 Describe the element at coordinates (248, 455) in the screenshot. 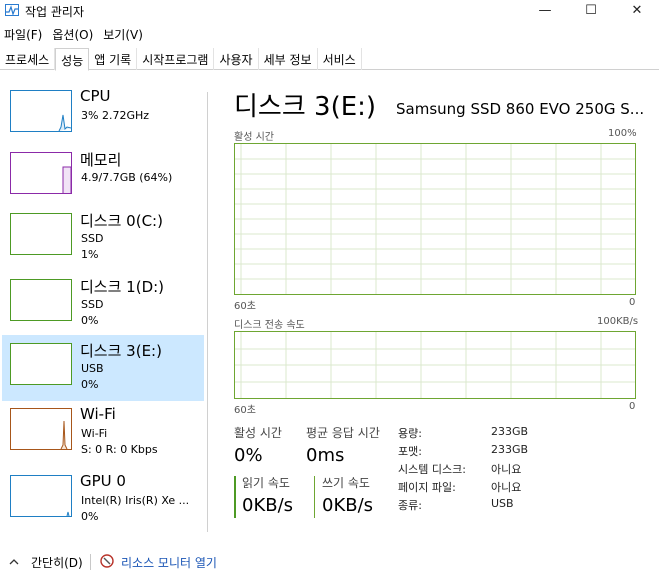

I see `active-time-stat-value: 0%` at that location.